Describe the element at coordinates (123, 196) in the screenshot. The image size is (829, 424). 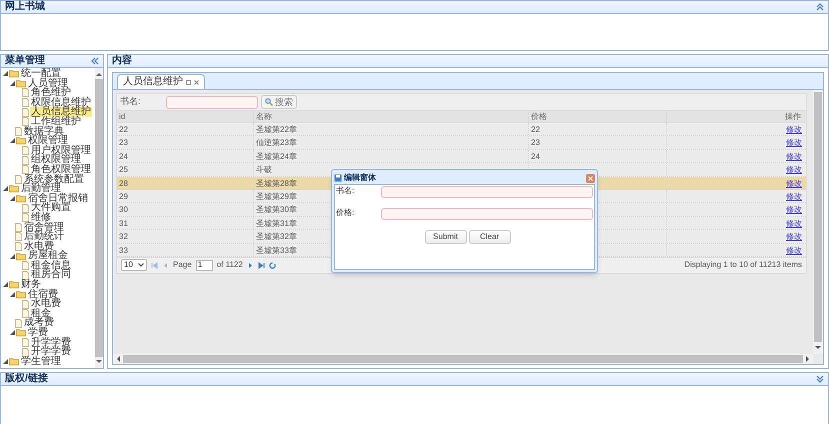
I see `table-cell: 29` at that location.